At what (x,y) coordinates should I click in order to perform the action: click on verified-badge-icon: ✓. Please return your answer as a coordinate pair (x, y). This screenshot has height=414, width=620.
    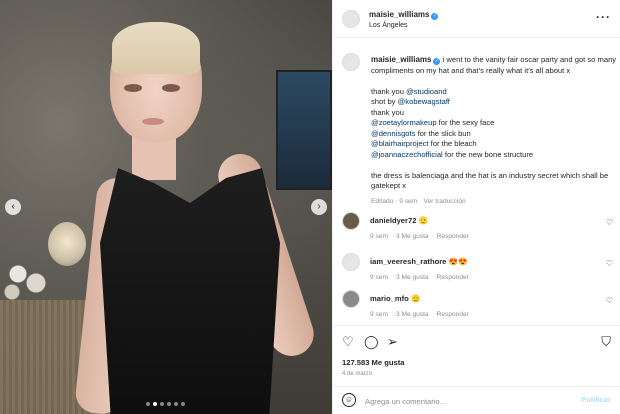
    Looking at the image, I should click on (435, 16).